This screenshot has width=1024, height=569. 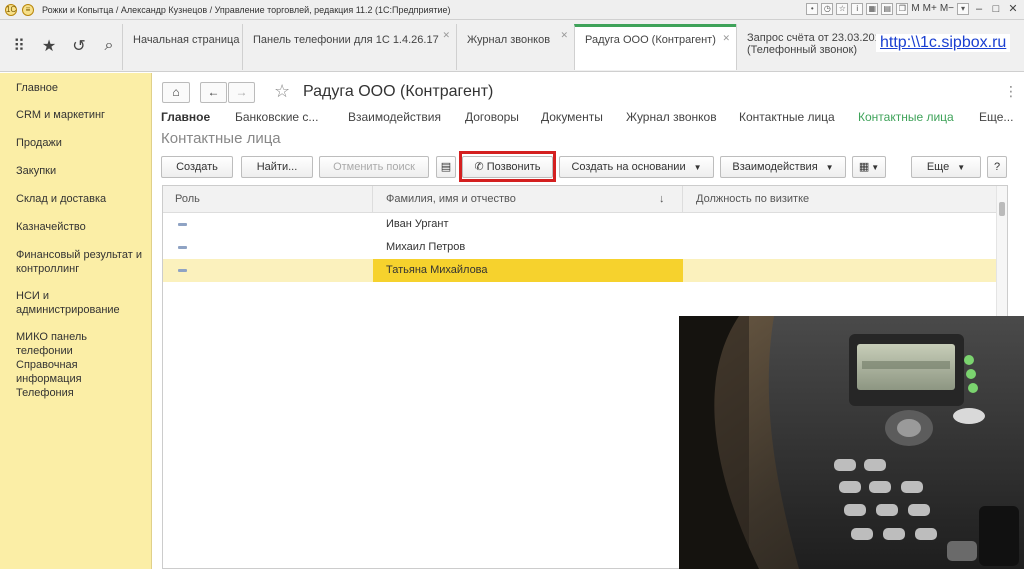 I want to click on menu-item-documents: Документы, so click(x=572, y=117).